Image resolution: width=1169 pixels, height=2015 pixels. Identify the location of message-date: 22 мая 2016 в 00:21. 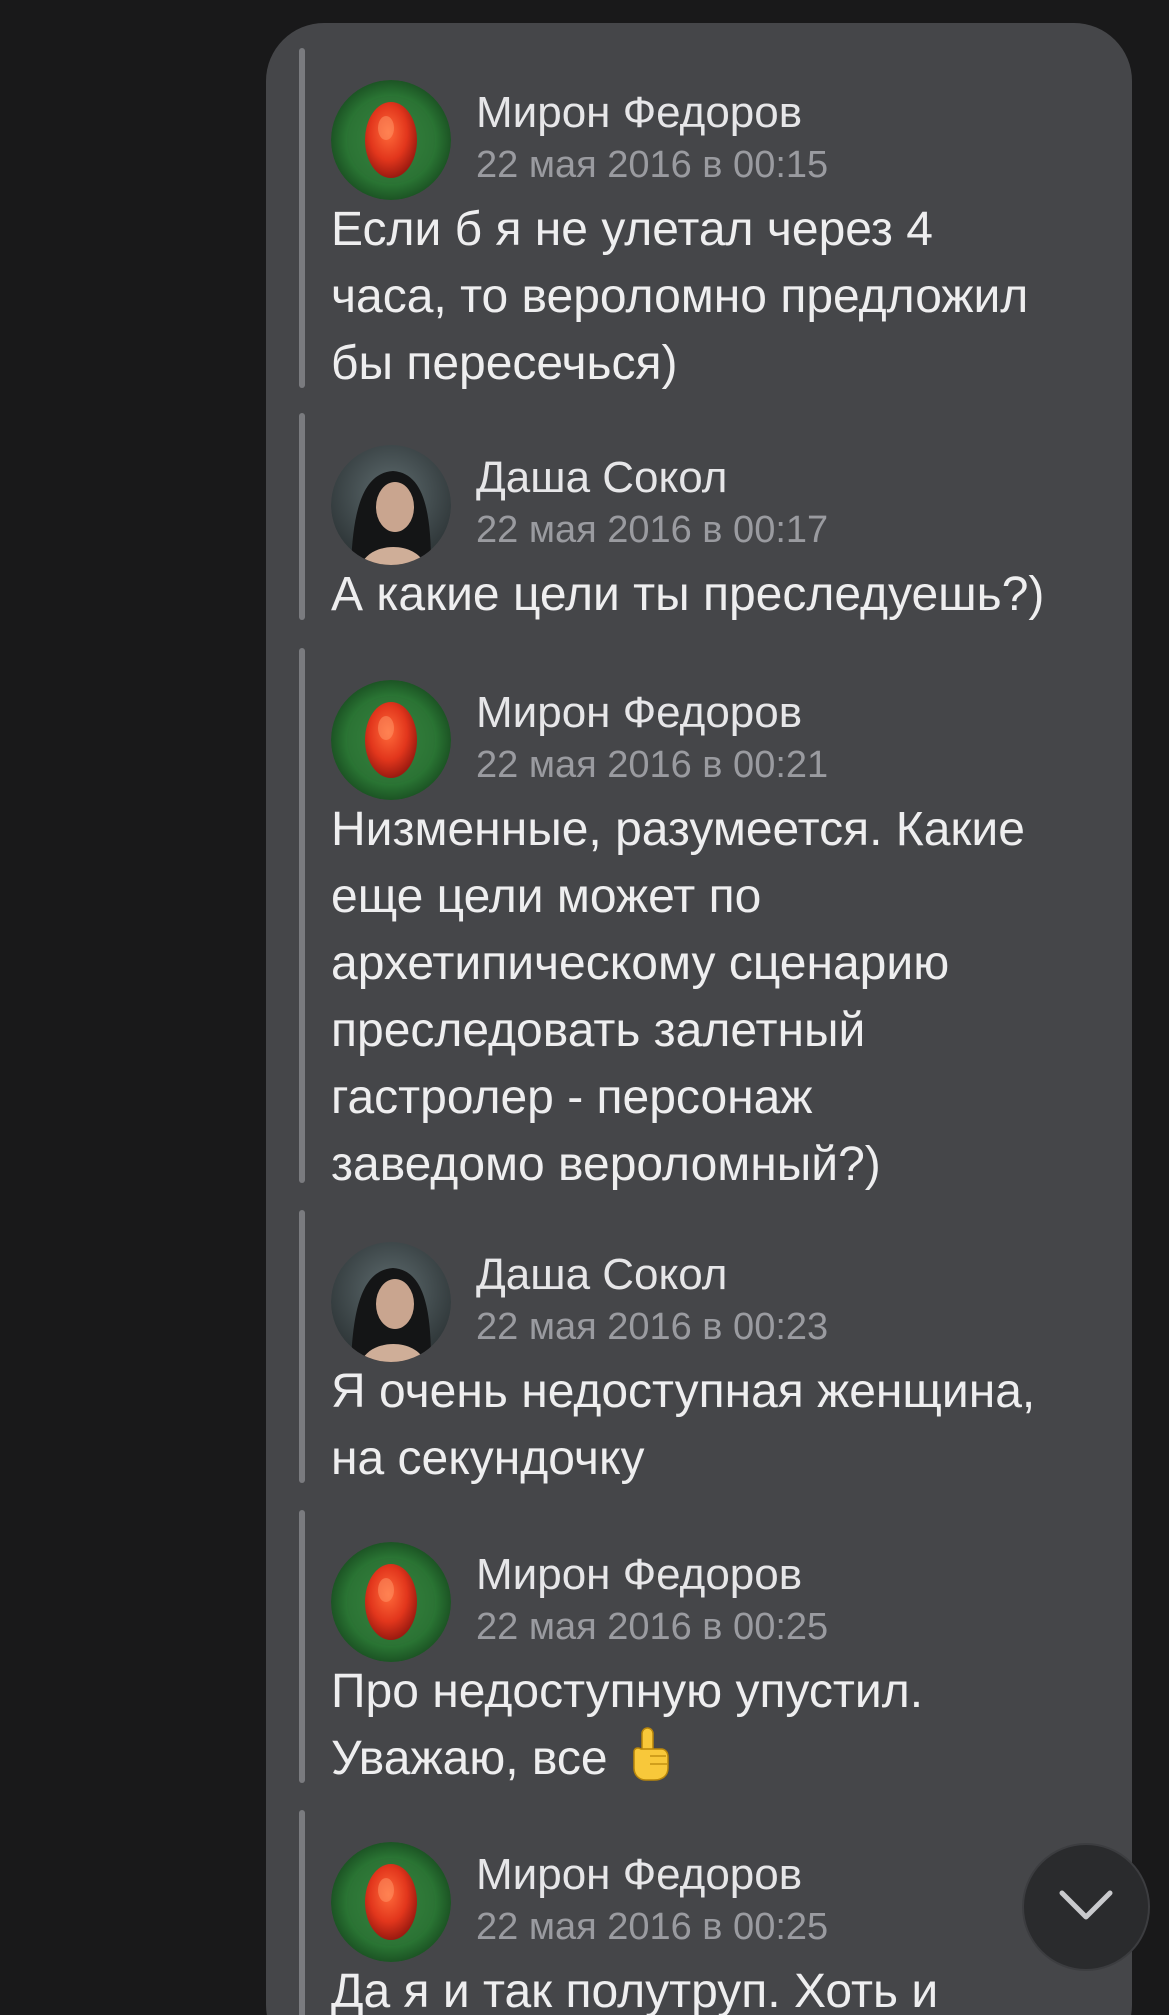
(652, 765).